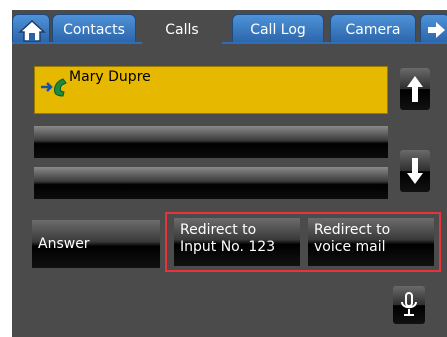 Image resolution: width=447 pixels, height=337 pixels. I want to click on tab-home, so click(31, 29).